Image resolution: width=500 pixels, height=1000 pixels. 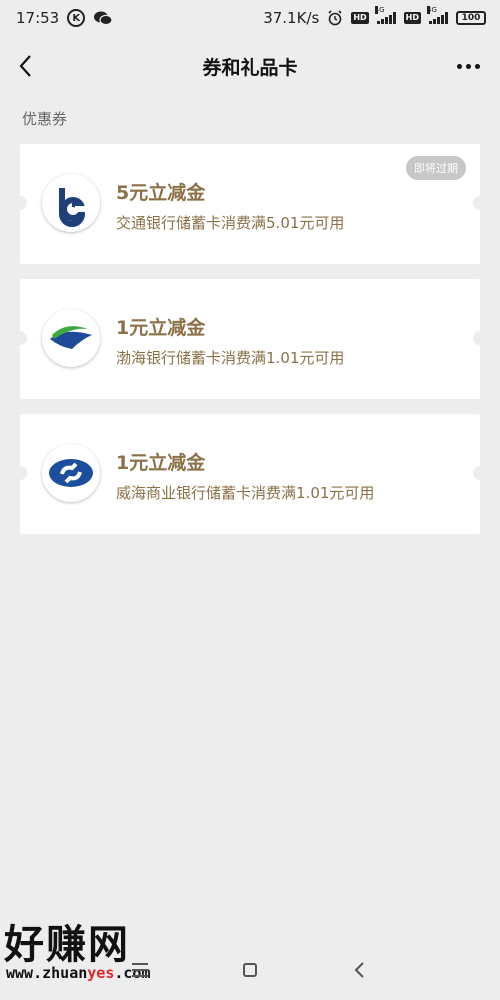 I want to click on coupon-description: 渤海银行储蓄卡消费满1.01元可用, so click(x=230, y=358).